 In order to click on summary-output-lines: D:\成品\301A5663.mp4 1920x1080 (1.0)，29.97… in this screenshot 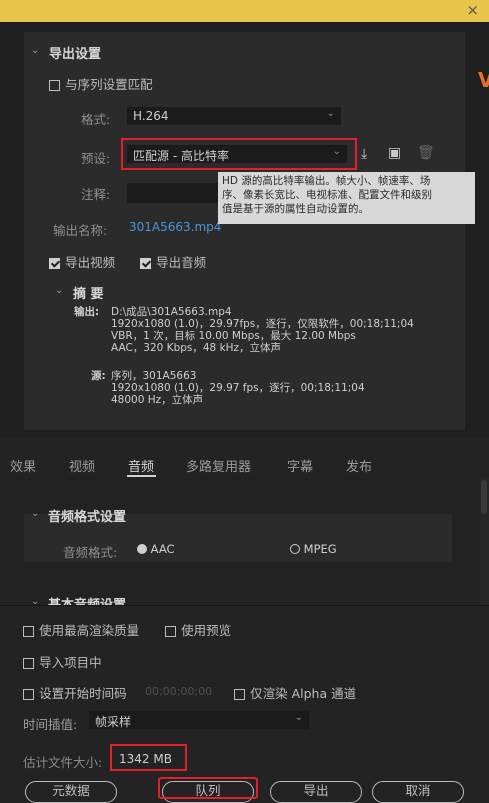, I will do `click(262, 330)`.